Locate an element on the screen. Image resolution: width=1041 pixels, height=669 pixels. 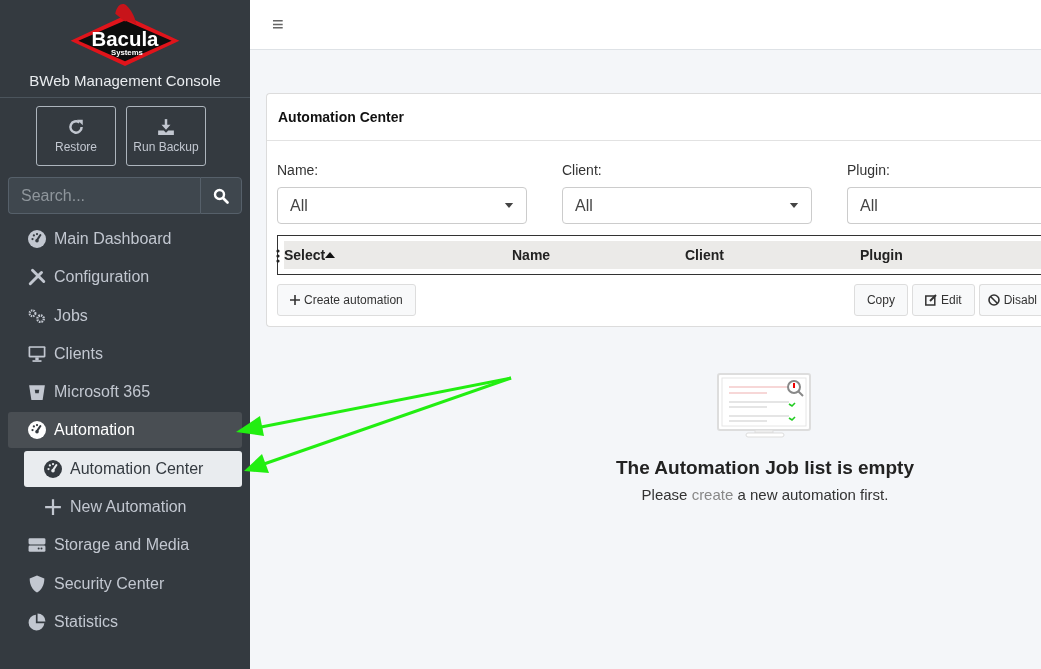
sidebar-subitem: New Automation is located at coordinates (133, 507).